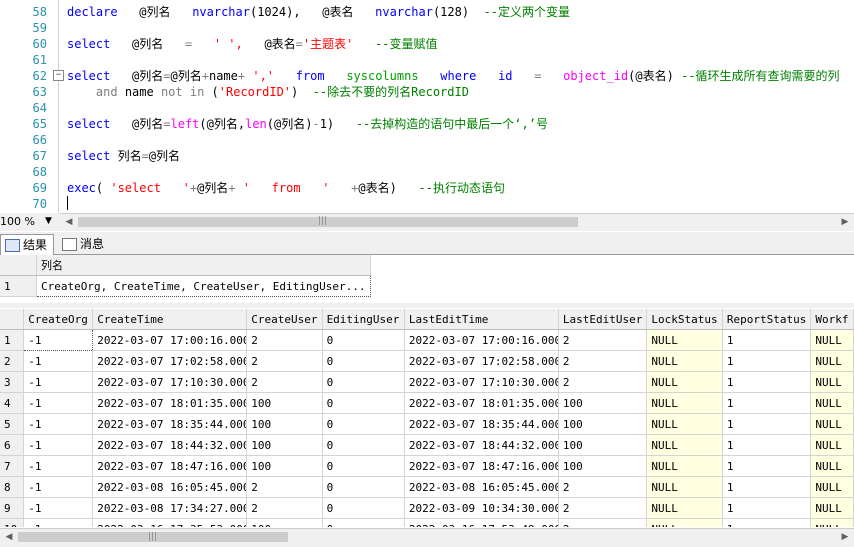 This screenshot has width=854, height=547. What do you see at coordinates (170, 340) in the screenshot?
I see `table-cell: 2022-03-07 17:00:16.000` at bounding box center [170, 340].